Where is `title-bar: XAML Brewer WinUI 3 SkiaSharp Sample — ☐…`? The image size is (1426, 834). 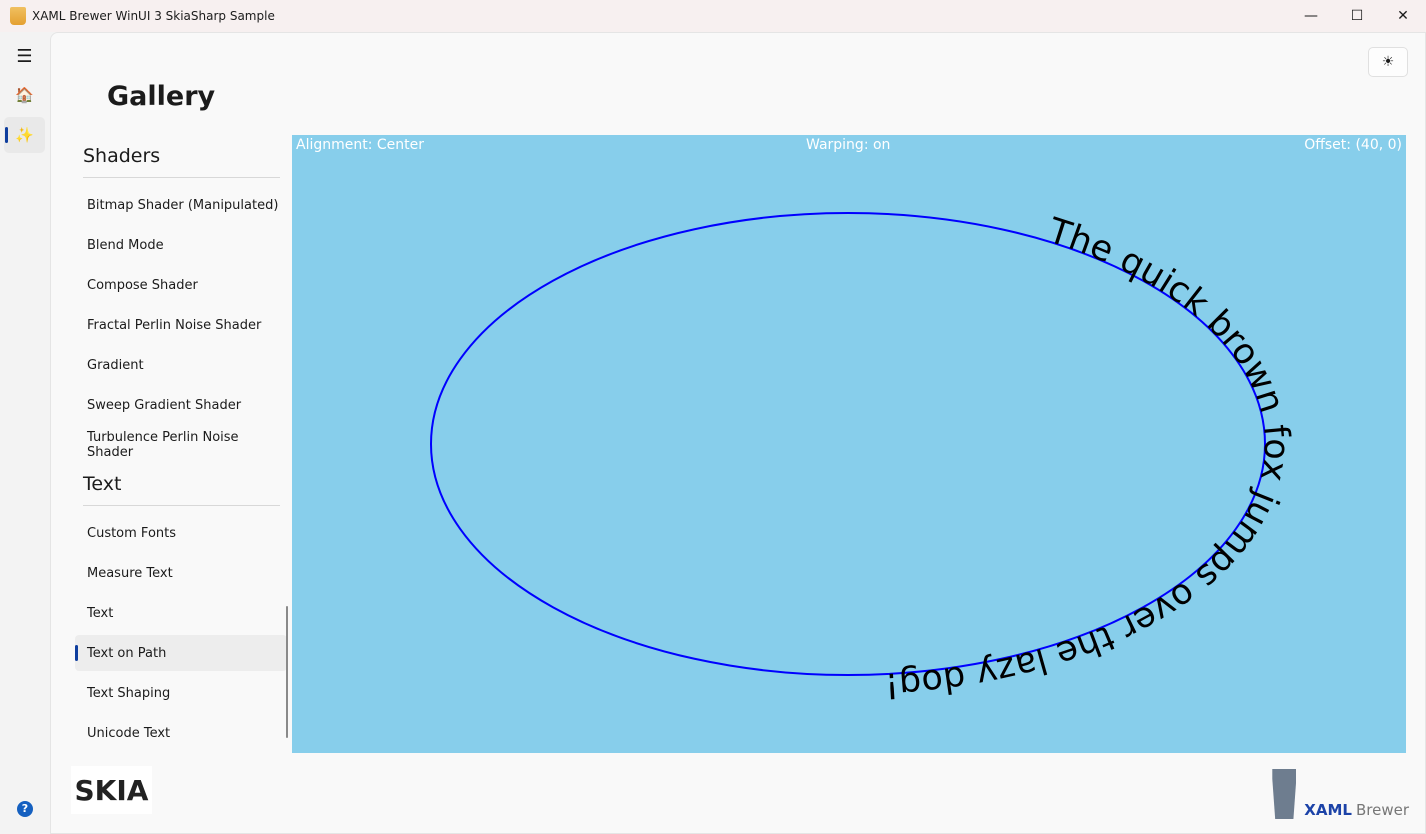
title-bar: XAML Brewer WinUI 3 SkiaSharp Sample — ☐… is located at coordinates (713, 16).